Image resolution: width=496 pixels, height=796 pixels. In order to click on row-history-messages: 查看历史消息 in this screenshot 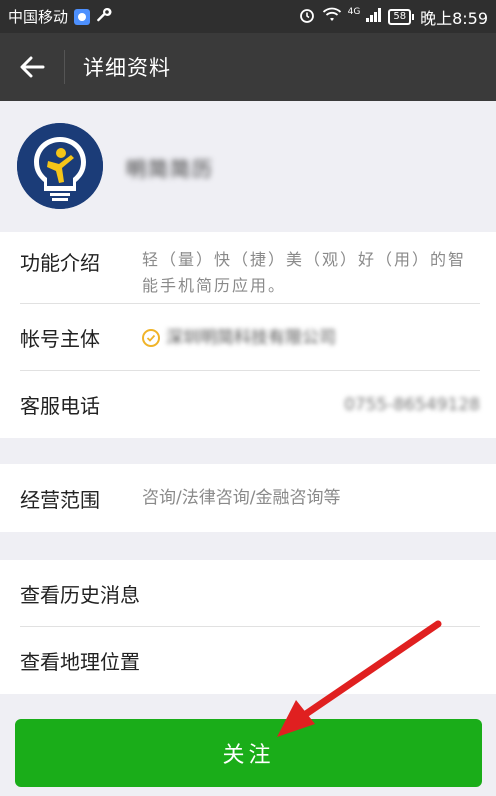, I will do `click(248, 593)`.